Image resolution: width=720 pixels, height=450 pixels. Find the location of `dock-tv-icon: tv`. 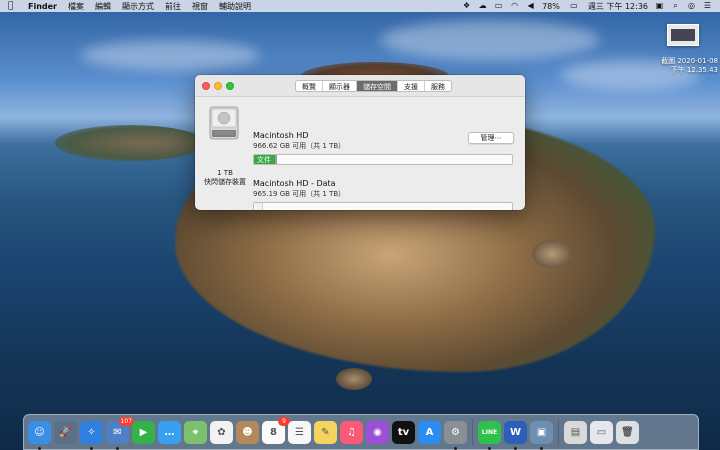

dock-tv-icon: tv is located at coordinates (403, 432).